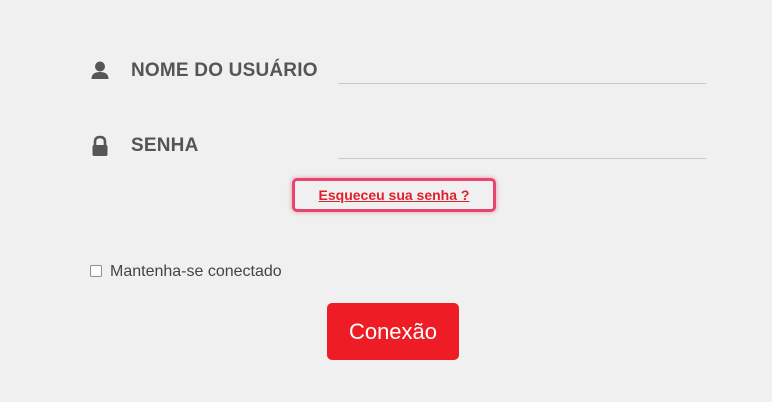  What do you see at coordinates (393, 331) in the screenshot?
I see `login-button: Conexão` at bounding box center [393, 331].